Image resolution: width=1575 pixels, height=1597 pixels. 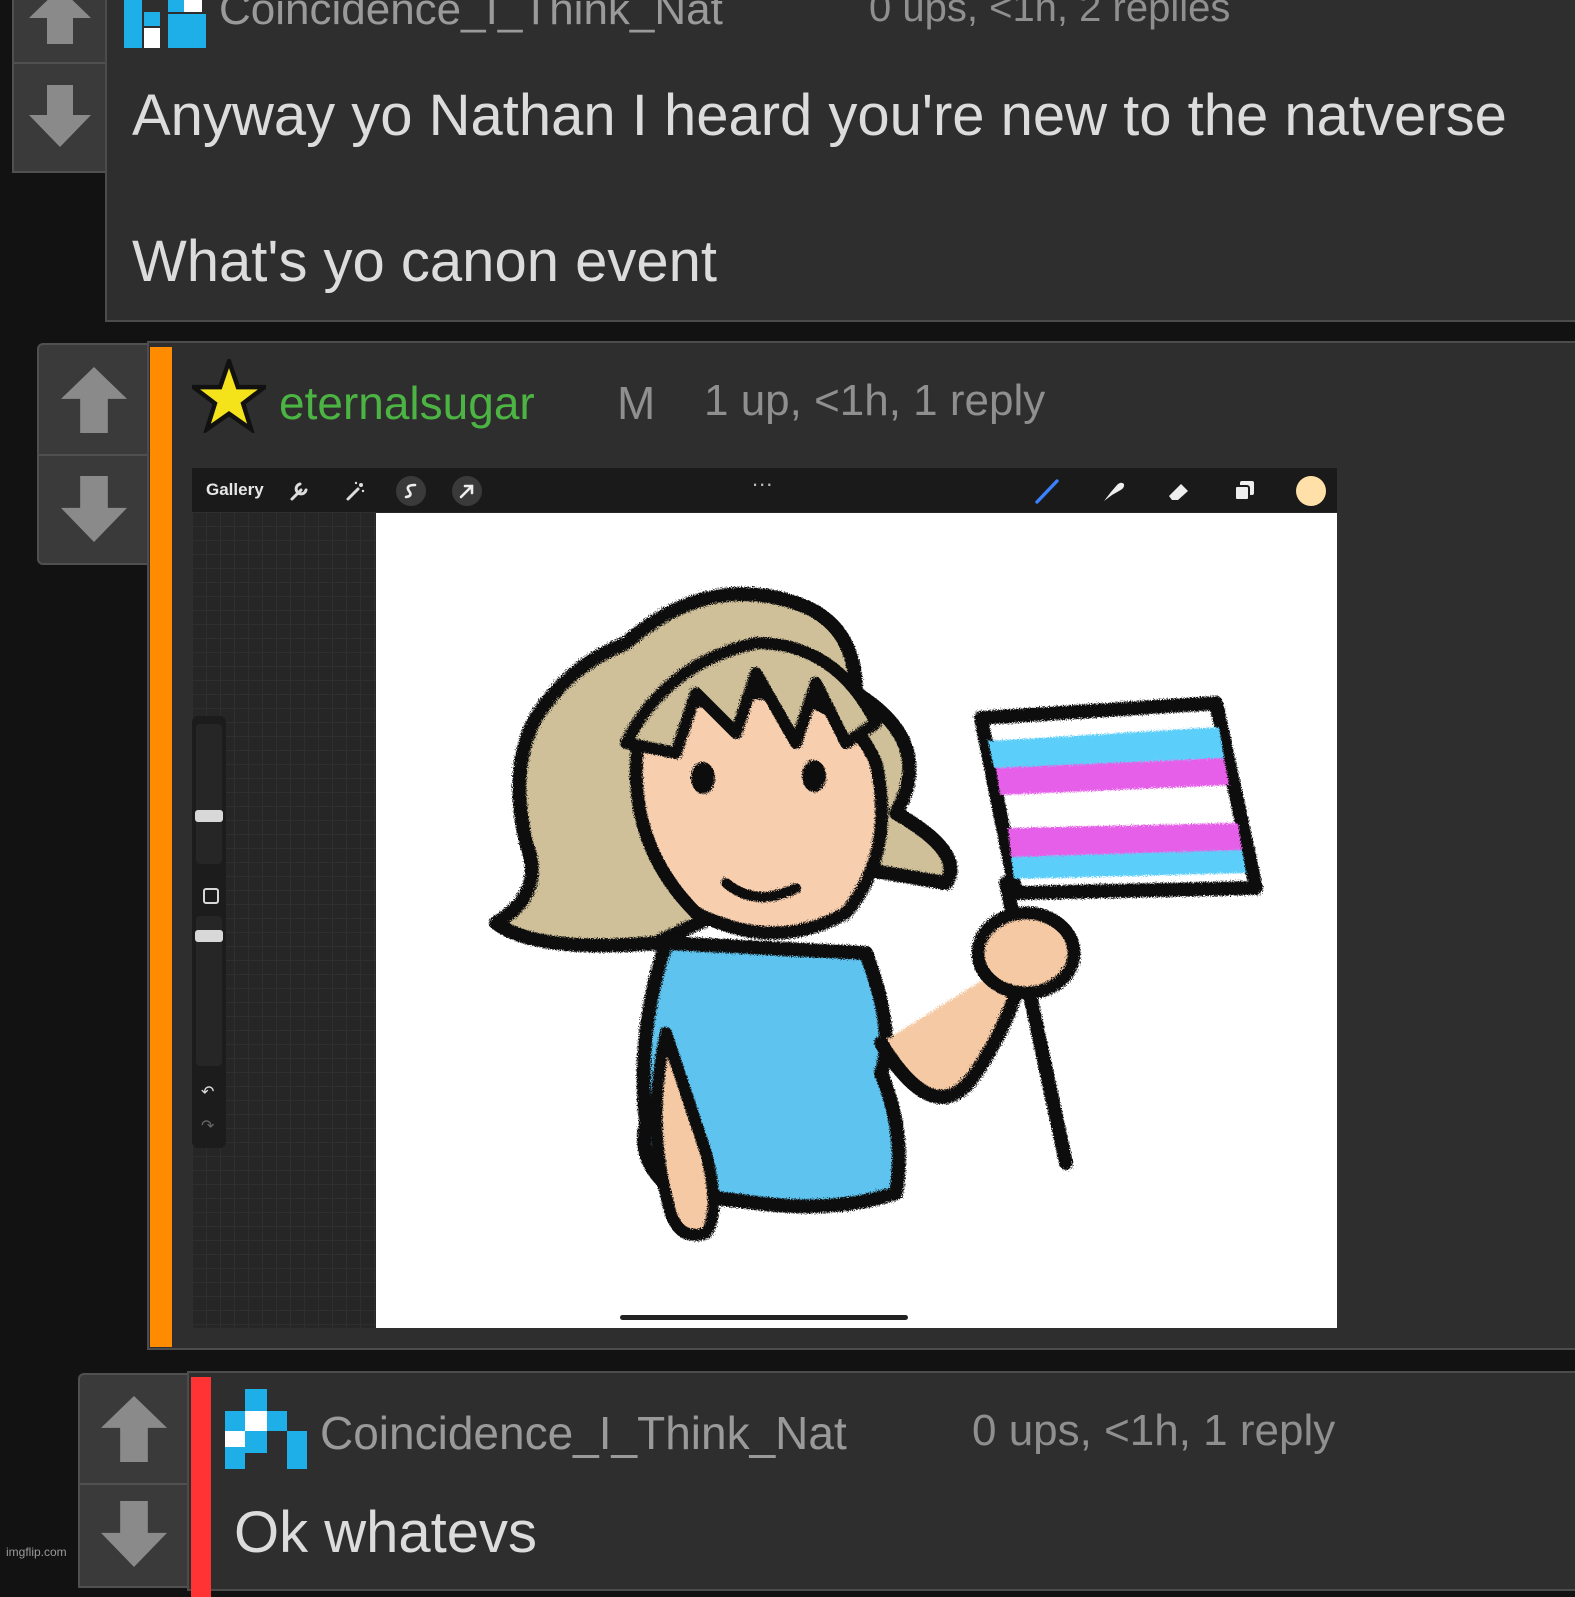 I want to click on side-toolbar: ↶ ↷, so click(x=209, y=932).